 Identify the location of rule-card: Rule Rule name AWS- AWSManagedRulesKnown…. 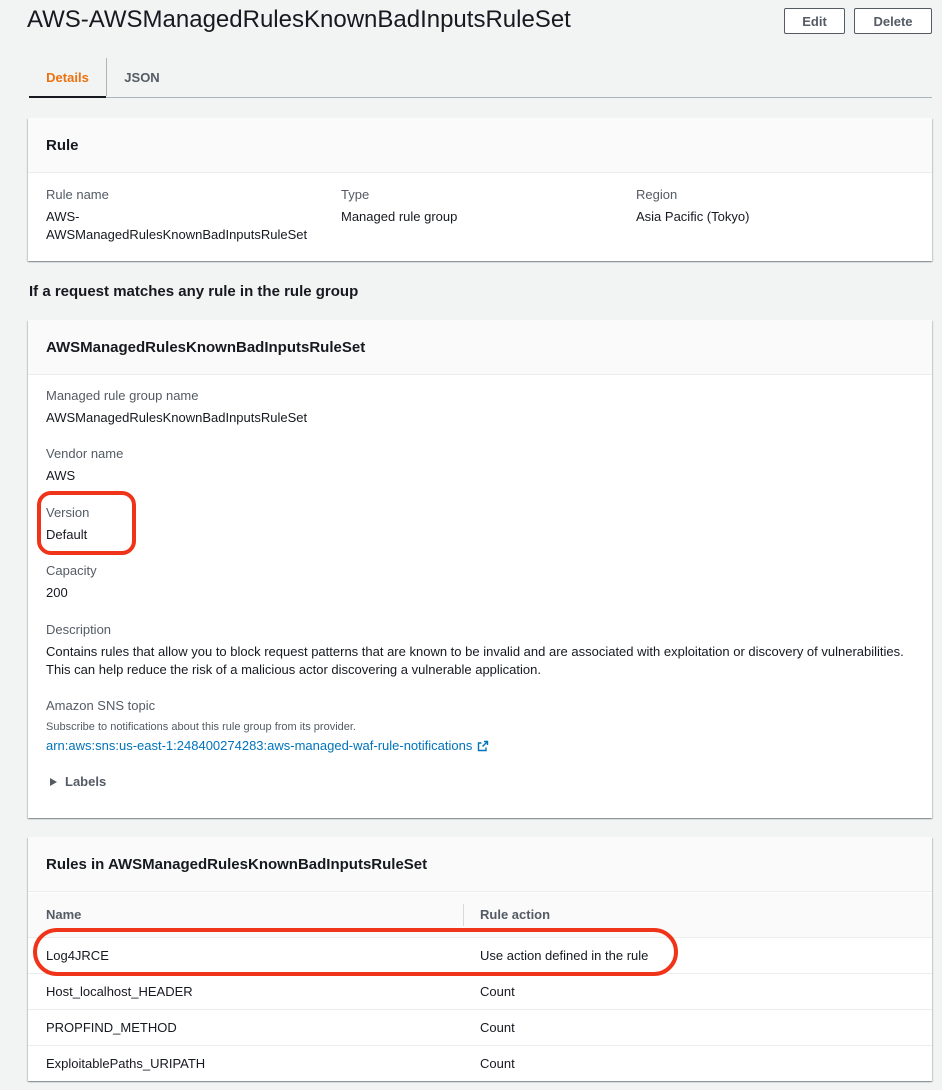
(480, 189).